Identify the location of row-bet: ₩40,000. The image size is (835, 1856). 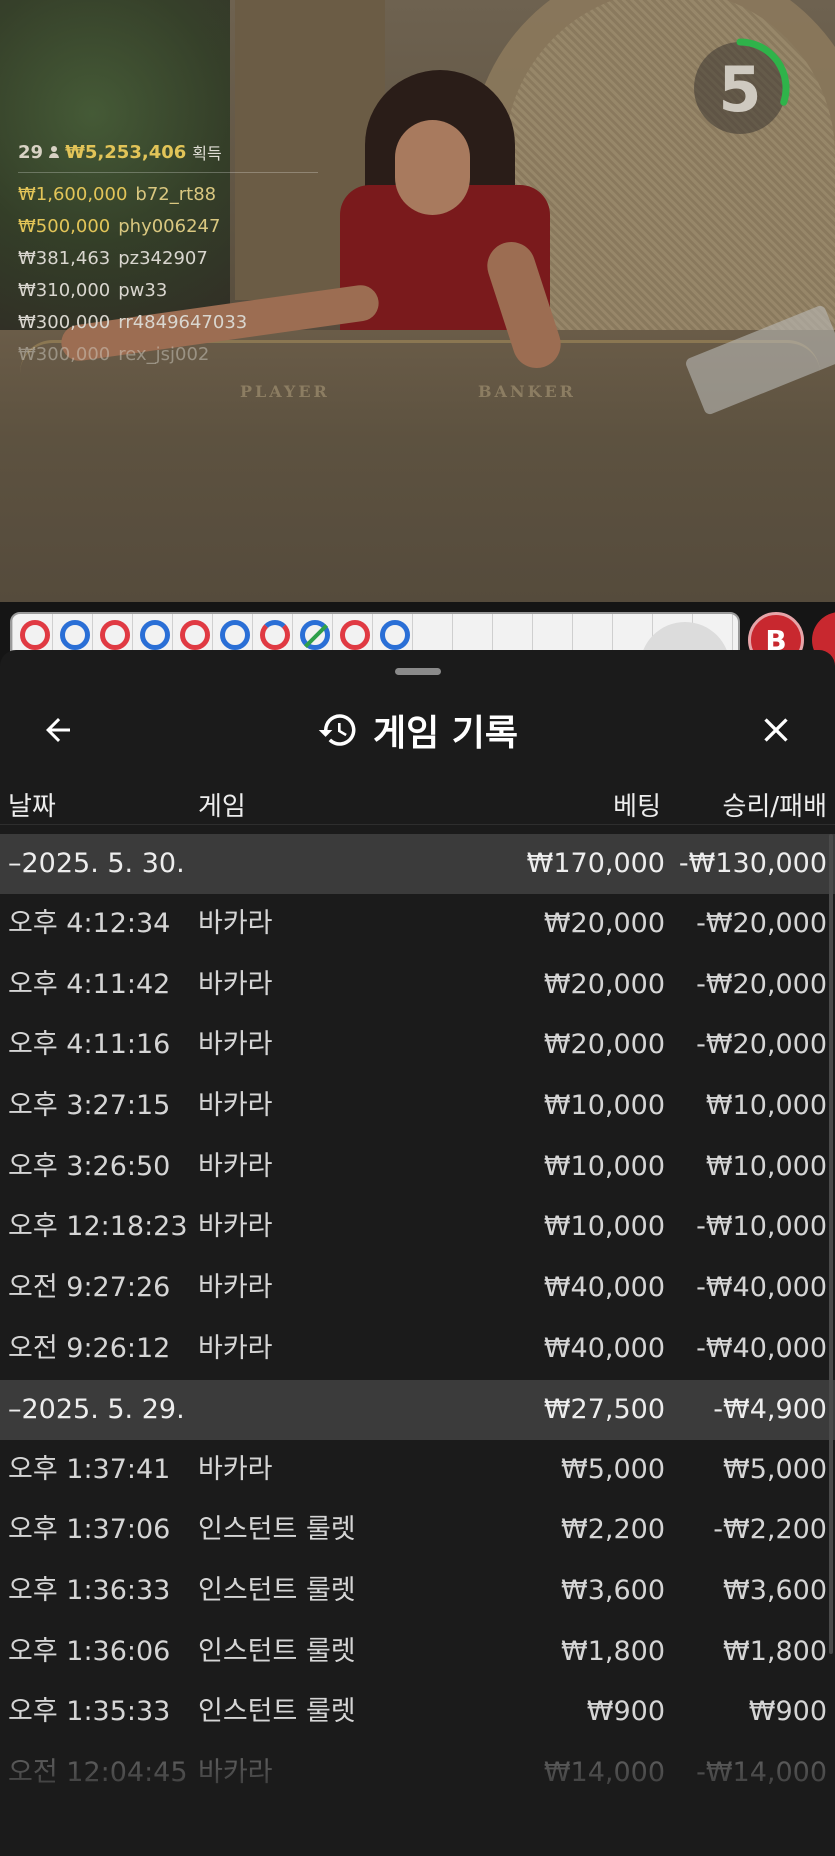
(604, 1288).